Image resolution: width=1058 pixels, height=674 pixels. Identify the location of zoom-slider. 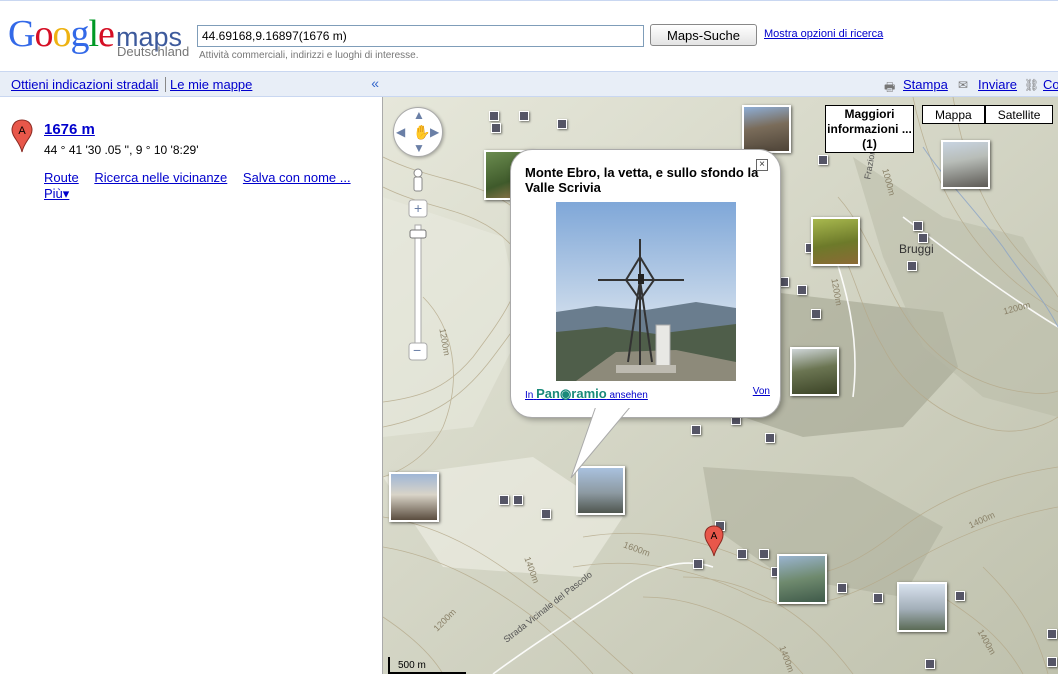
(418, 267).